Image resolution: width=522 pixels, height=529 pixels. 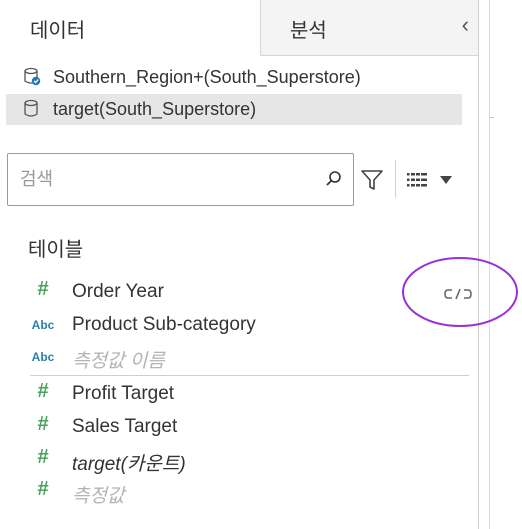 I want to click on datasource-label: Southern_Region+(South_Superstore), so click(x=207, y=77).